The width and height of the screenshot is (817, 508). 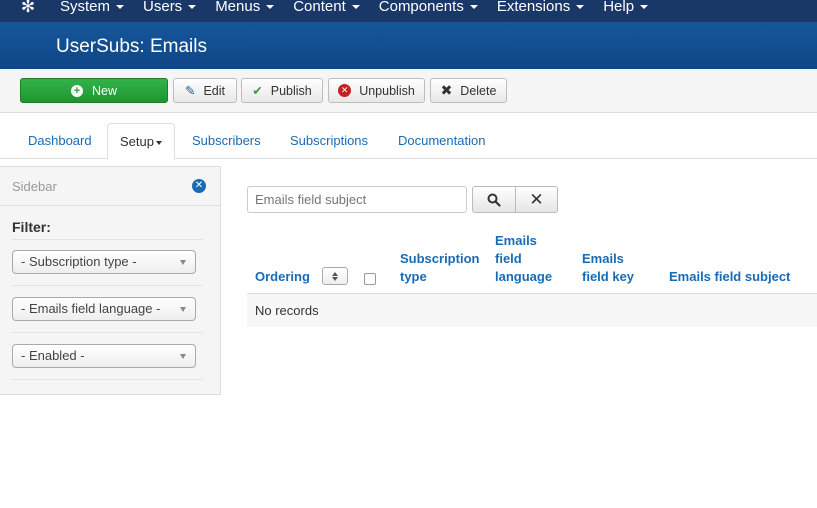 What do you see at coordinates (408, 45) in the screenshot?
I see `page-header: UserSubs: Emails` at bounding box center [408, 45].